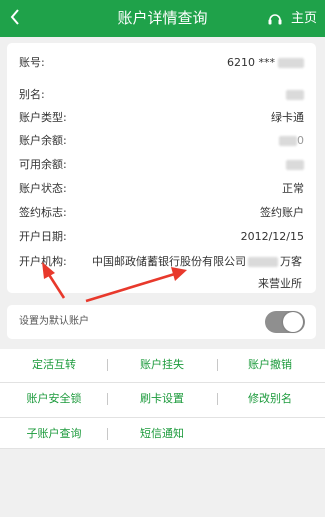 Image resolution: width=325 pixels, height=517 pixels. Describe the element at coordinates (43, 261) in the screenshot. I see `detail-label: 开户机构:` at that location.